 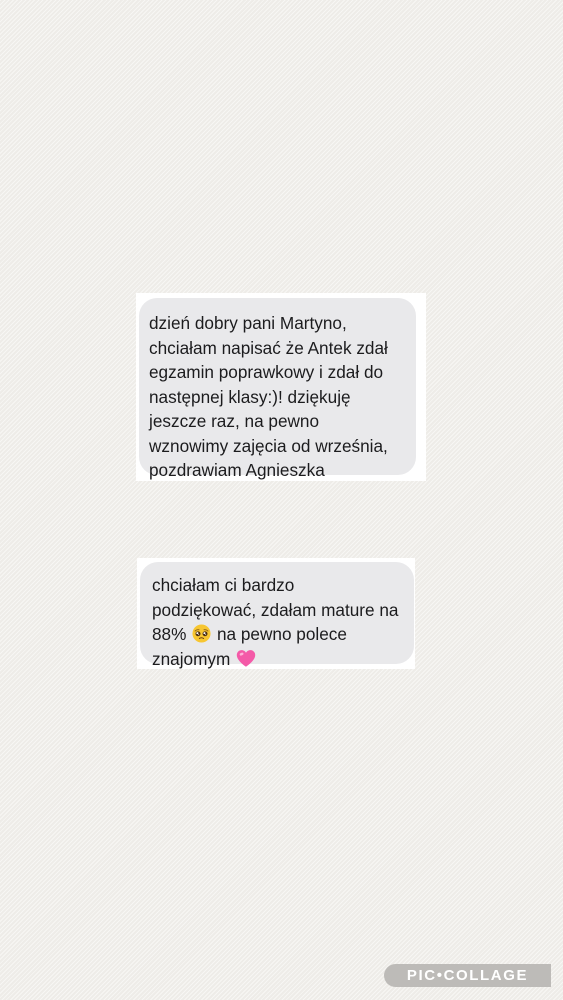 What do you see at coordinates (223, 585) in the screenshot?
I see `message-line: chciałam ci bardzo` at bounding box center [223, 585].